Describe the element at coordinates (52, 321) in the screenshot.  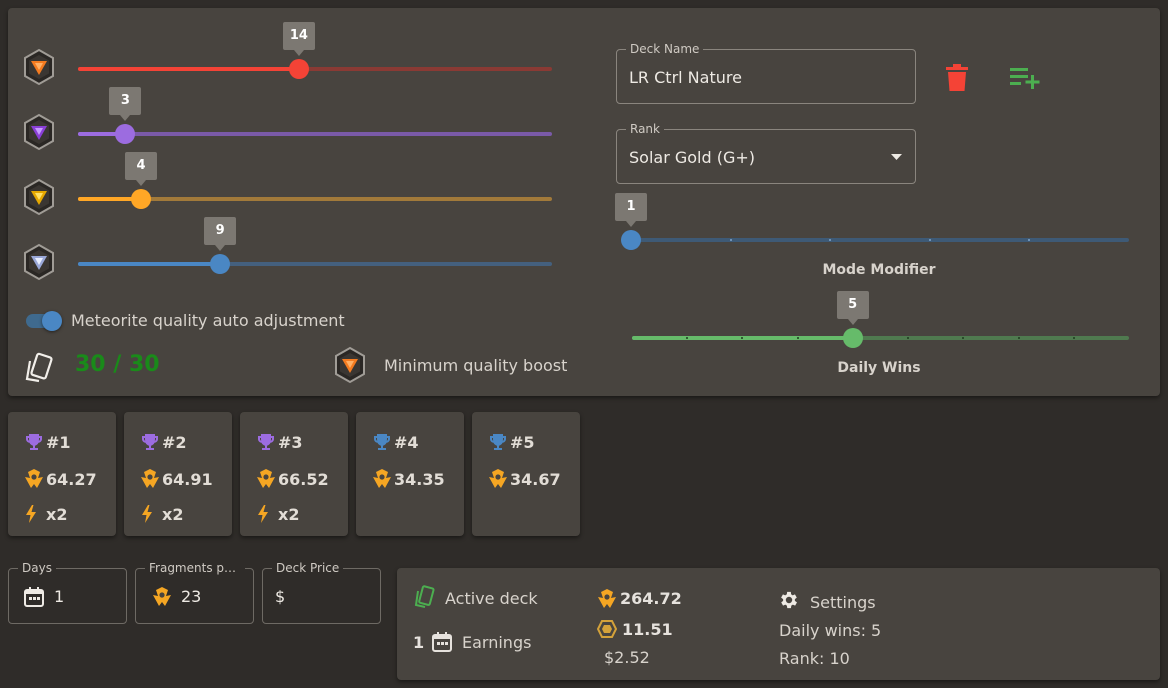
I see `auto-adjust-toggle` at that location.